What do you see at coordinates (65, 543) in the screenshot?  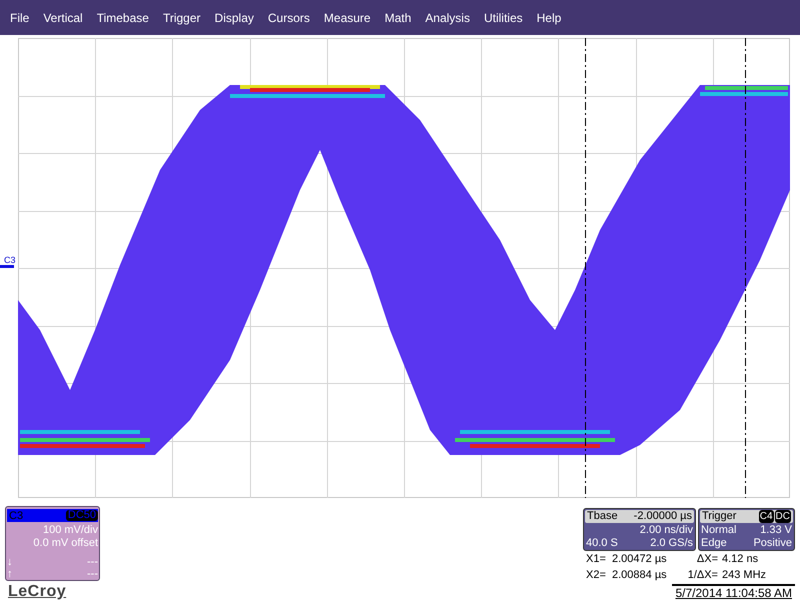 I see `offset-text: 0.0 mV offset` at bounding box center [65, 543].